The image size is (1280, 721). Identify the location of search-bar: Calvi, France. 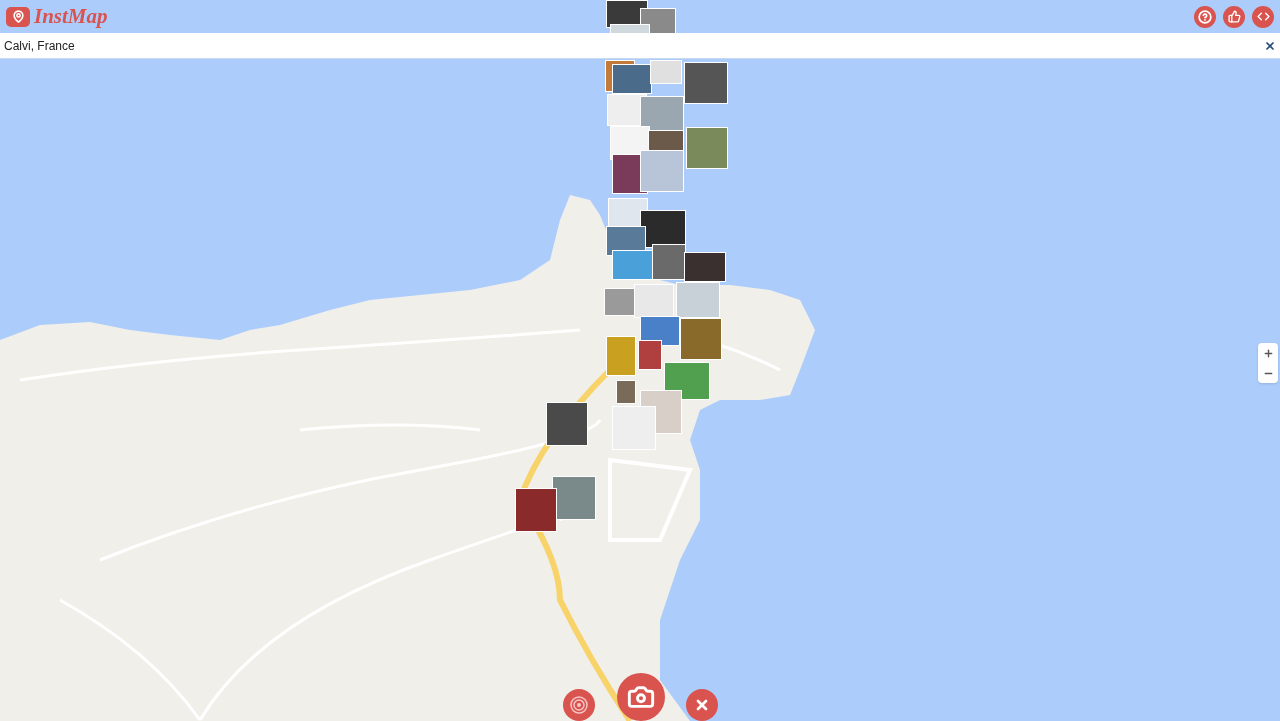
(640, 46).